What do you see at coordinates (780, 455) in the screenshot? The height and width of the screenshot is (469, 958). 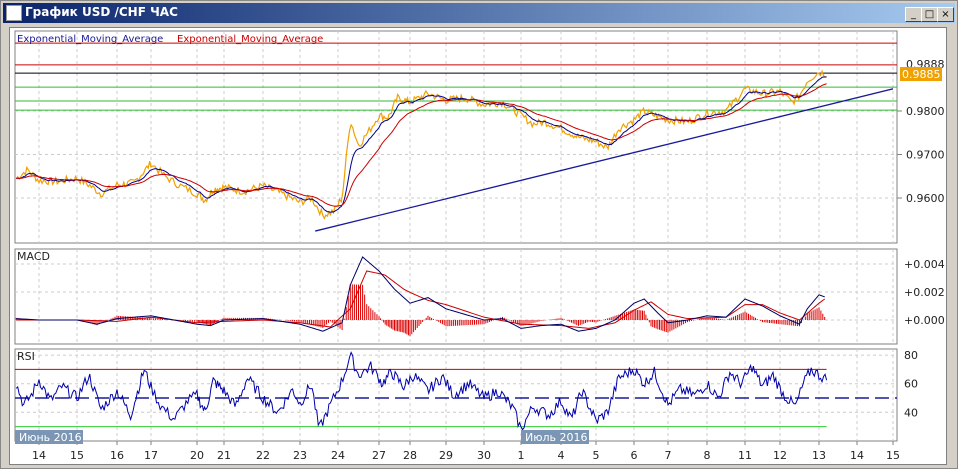 I see `date-label: 12` at bounding box center [780, 455].